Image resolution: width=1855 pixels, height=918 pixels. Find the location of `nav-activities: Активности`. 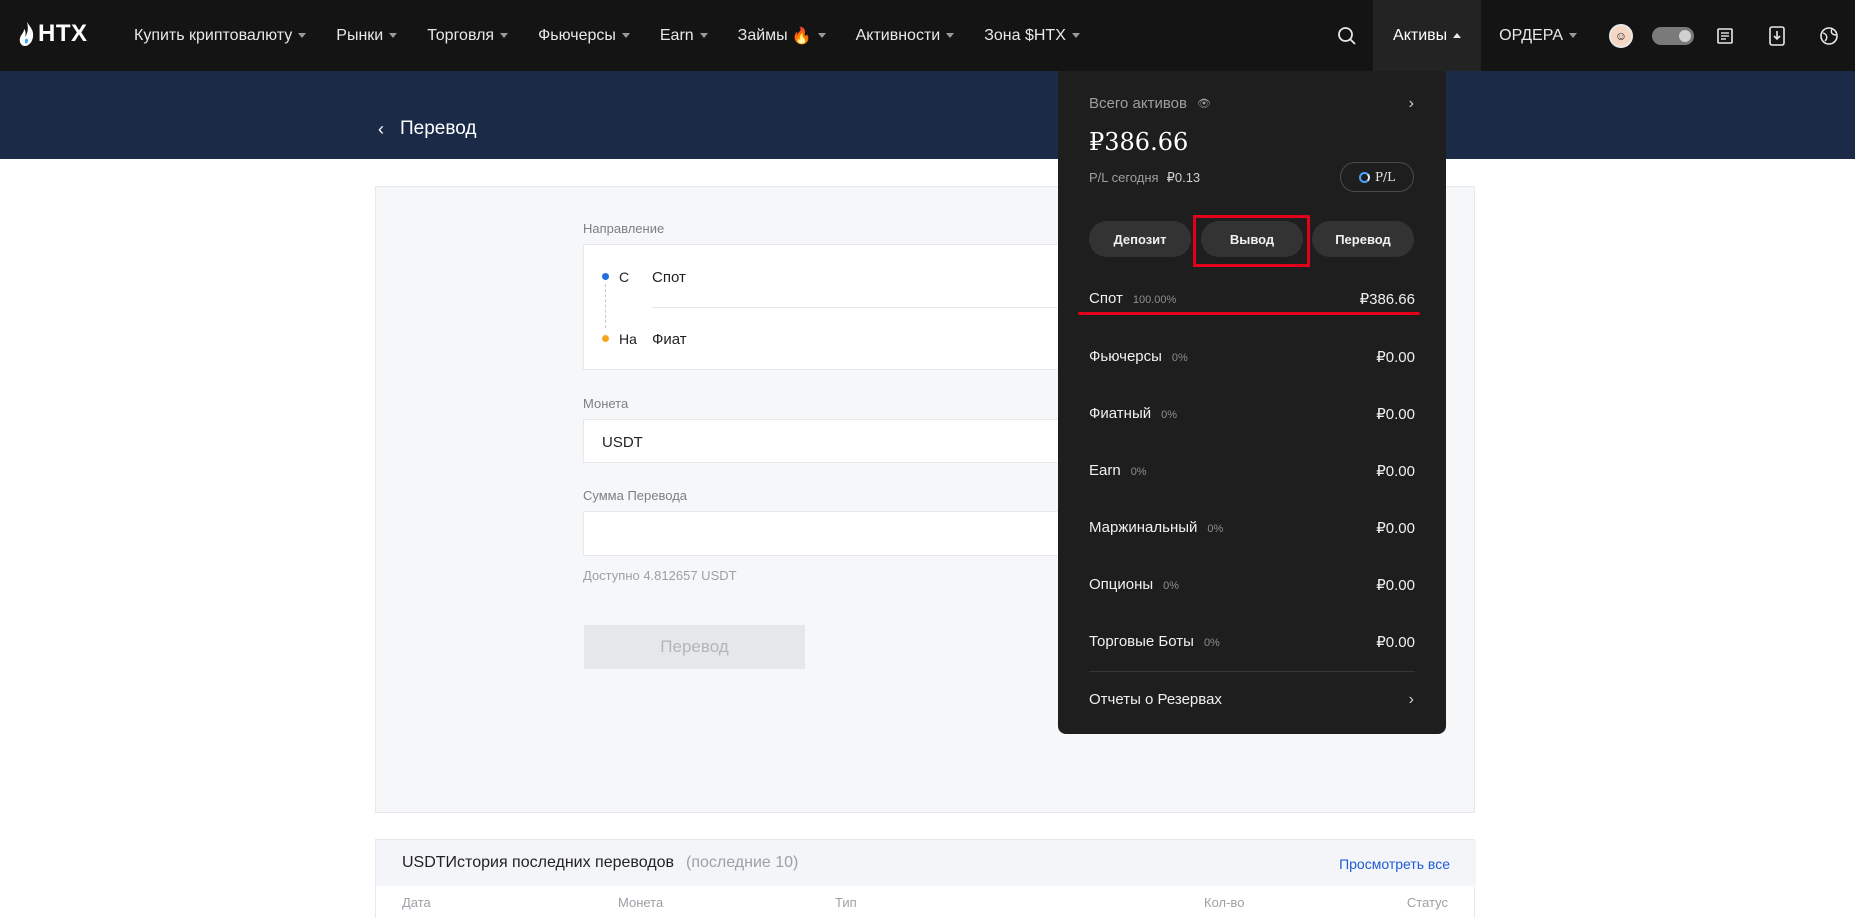

nav-activities: Активности is located at coordinates (905, 36).